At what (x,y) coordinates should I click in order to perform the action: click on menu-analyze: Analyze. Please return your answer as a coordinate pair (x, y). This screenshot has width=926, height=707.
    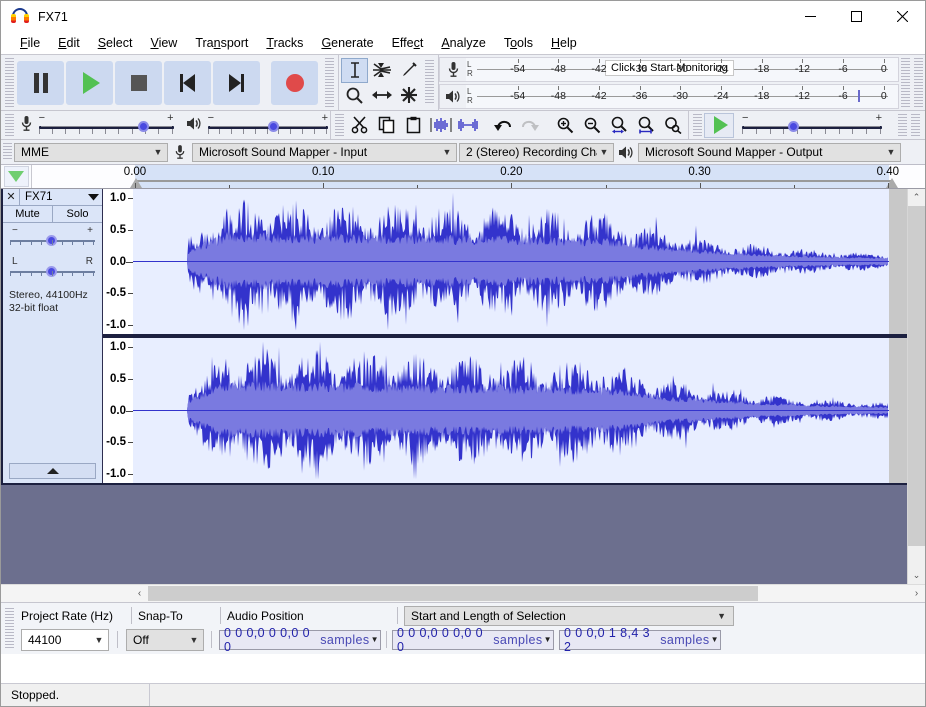
    Looking at the image, I should click on (463, 43).